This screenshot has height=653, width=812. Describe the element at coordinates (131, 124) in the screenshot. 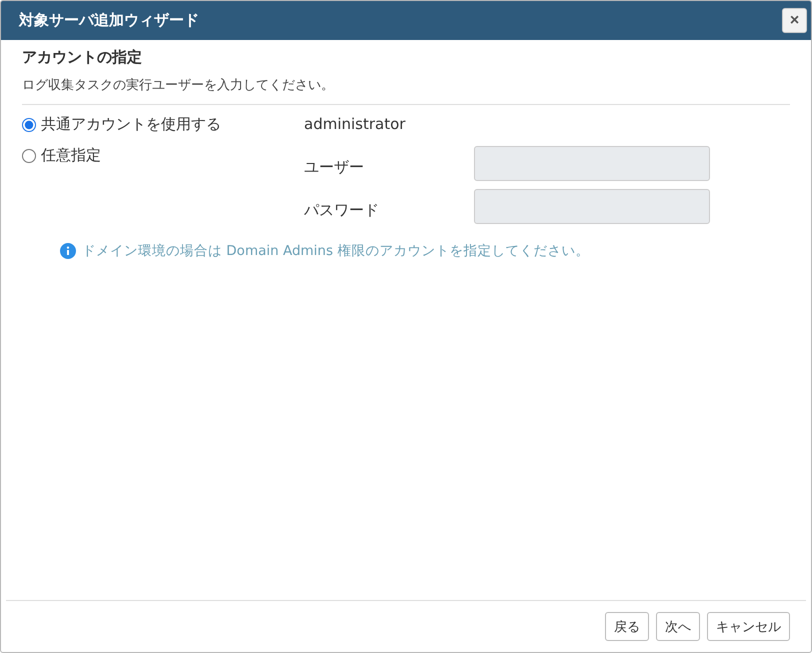

I see `radio-label: 共通アカウントを使用する` at that location.